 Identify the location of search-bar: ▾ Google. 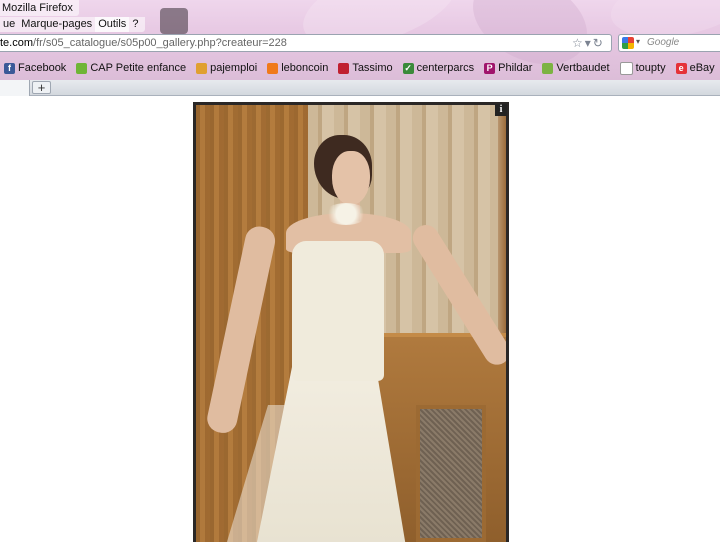
(669, 43).